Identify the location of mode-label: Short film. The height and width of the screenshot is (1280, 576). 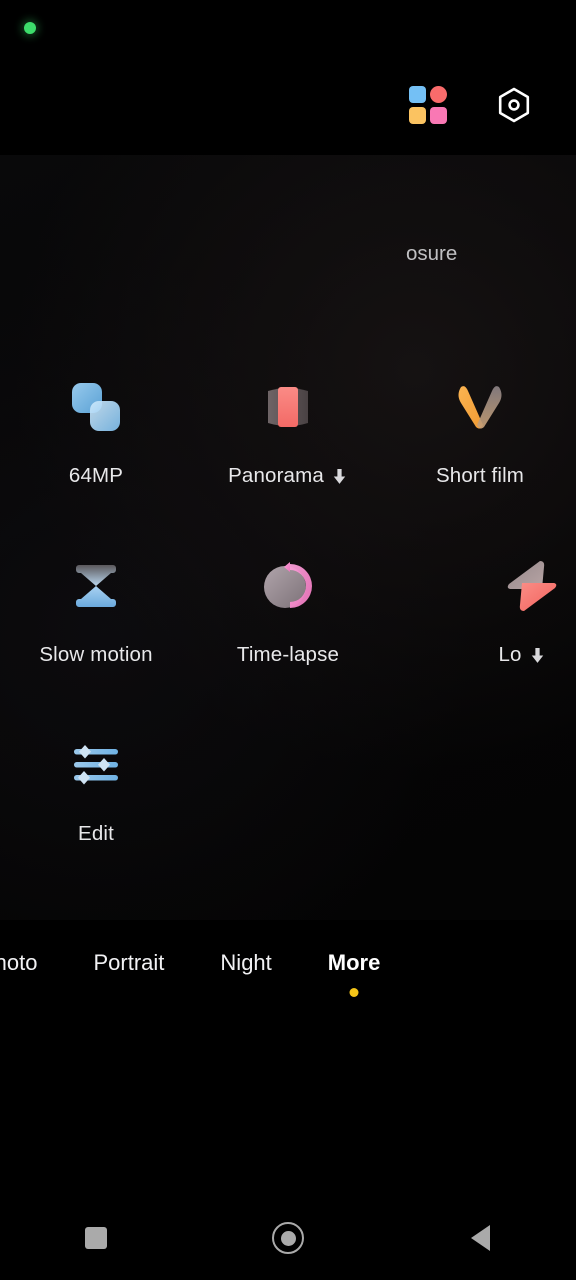
(480, 476).